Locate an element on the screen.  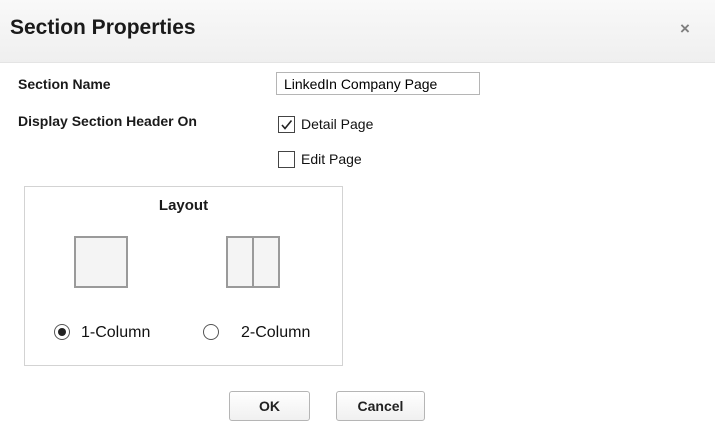
radio-selected-dot is located at coordinates (62, 332).